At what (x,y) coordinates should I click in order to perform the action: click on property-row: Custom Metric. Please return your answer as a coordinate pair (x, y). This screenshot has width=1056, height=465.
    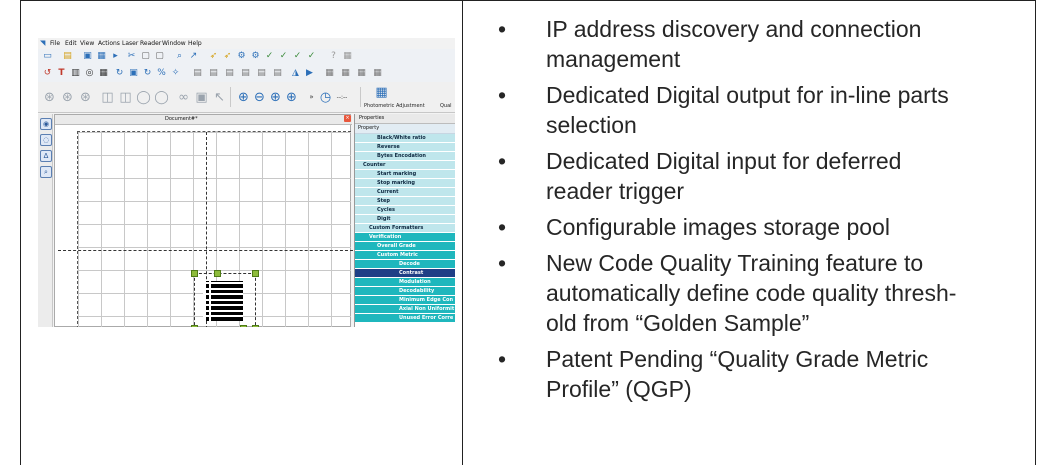
    Looking at the image, I should click on (405, 255).